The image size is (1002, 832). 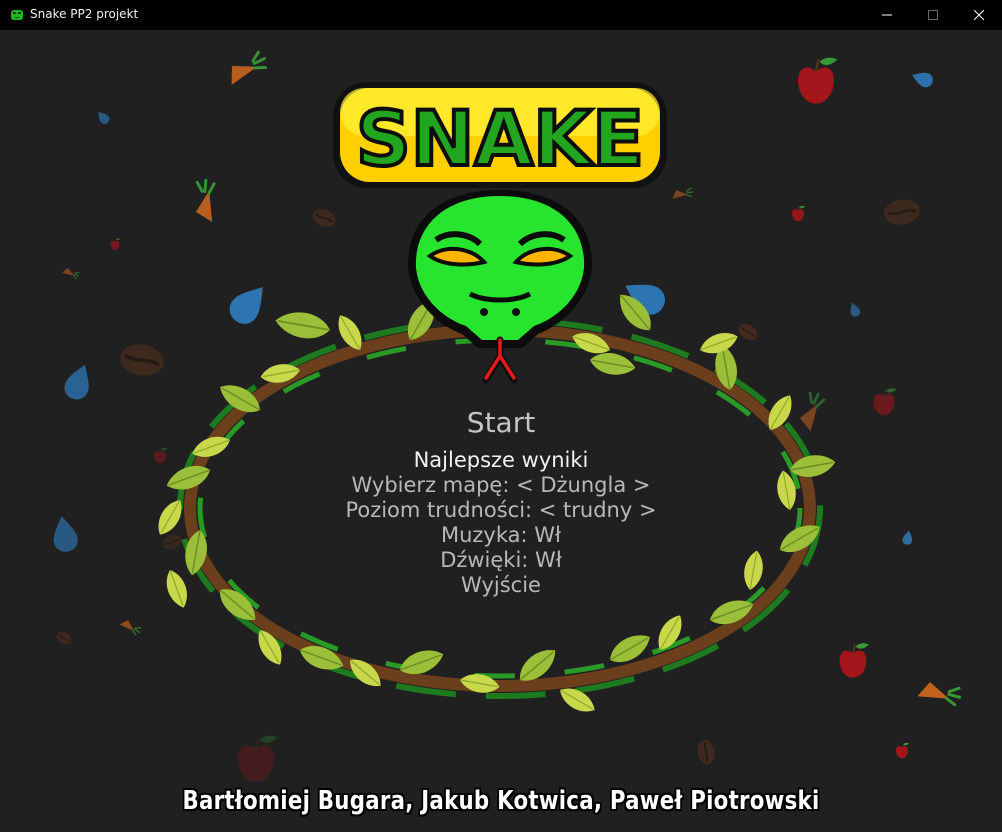 I want to click on minimize-icon, so click(x=887, y=15).